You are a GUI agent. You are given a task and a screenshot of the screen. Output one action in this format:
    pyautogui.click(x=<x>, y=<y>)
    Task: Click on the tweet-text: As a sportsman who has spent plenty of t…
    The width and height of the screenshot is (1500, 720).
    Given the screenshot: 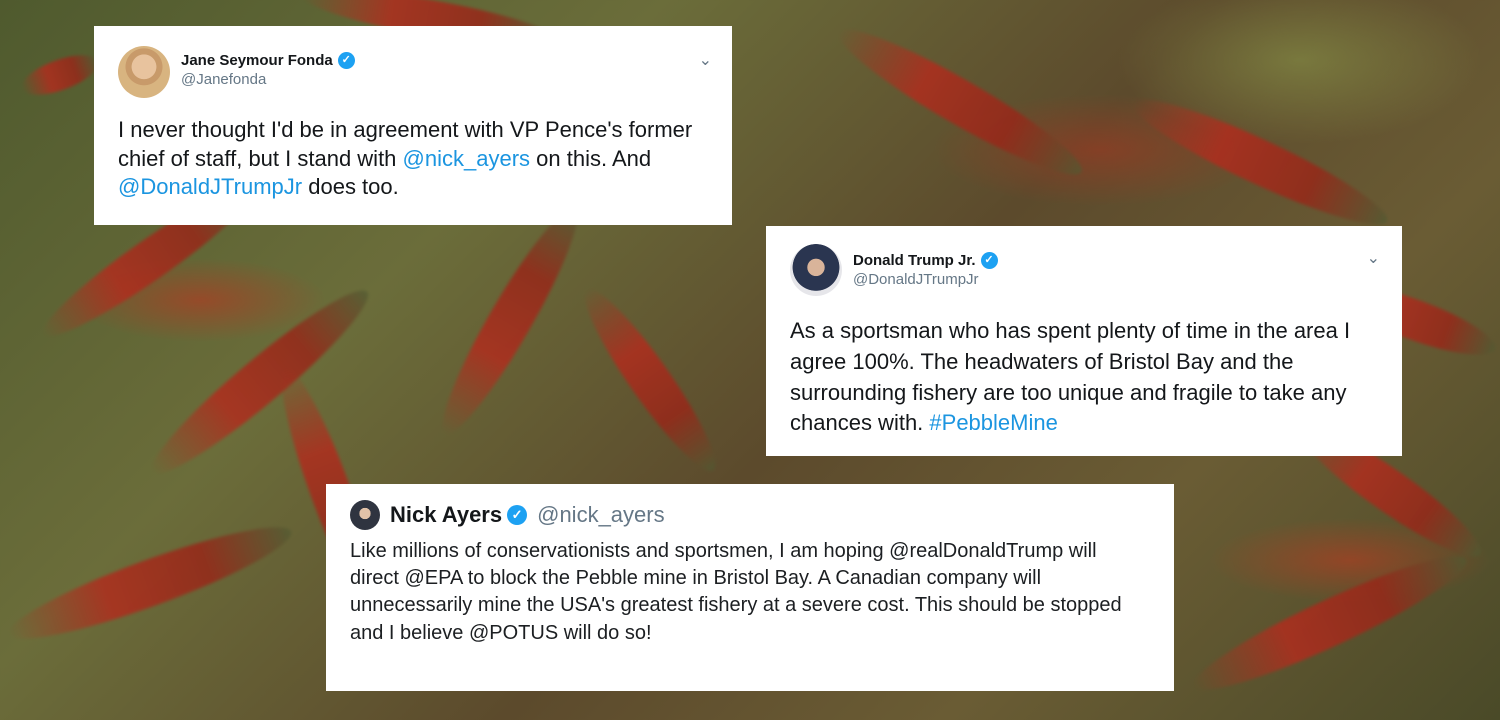 What is the action you would take?
    pyautogui.click(x=1070, y=377)
    